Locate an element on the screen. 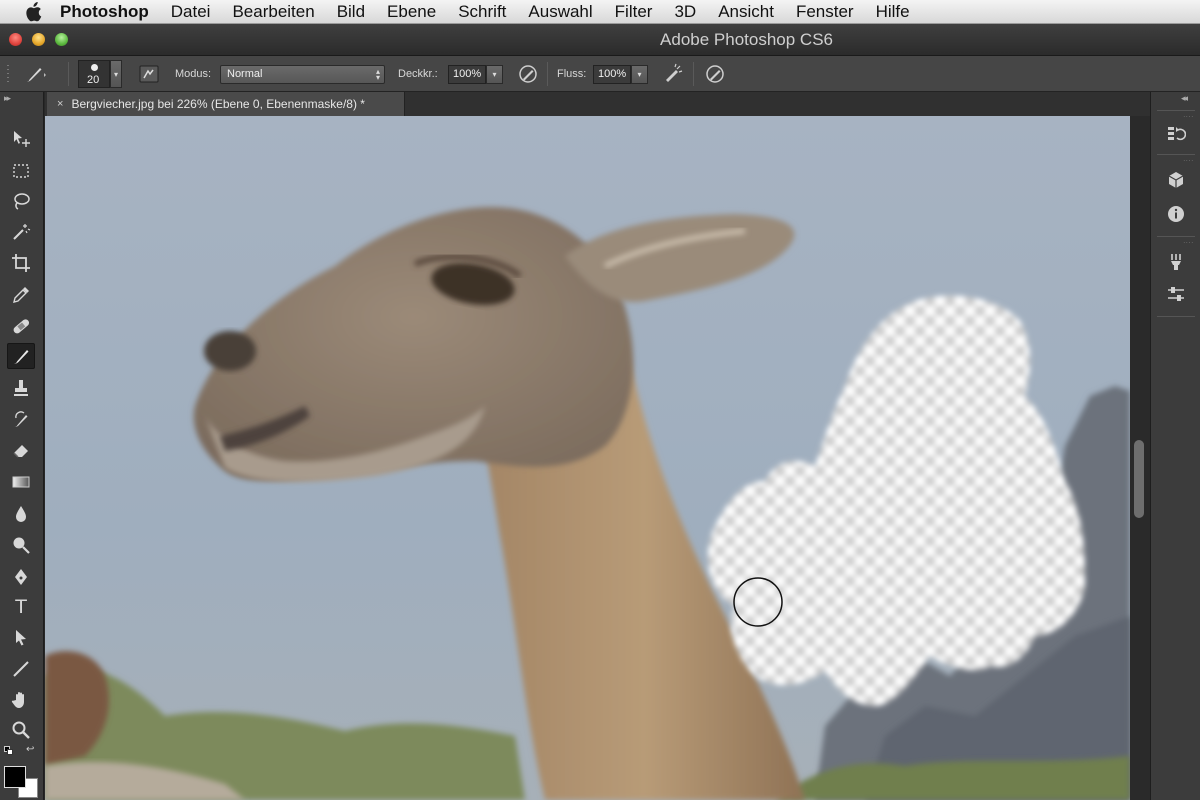 The image size is (1200, 800). lasso-icon is located at coordinates (22, 201).